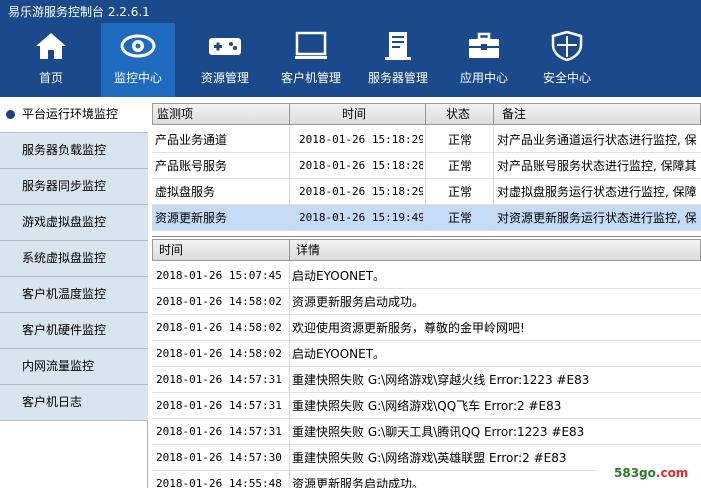 This screenshot has width=701, height=488. Describe the element at coordinates (70, 114) in the screenshot. I see `sidebar-item-label: 平台运行环境监控` at that location.